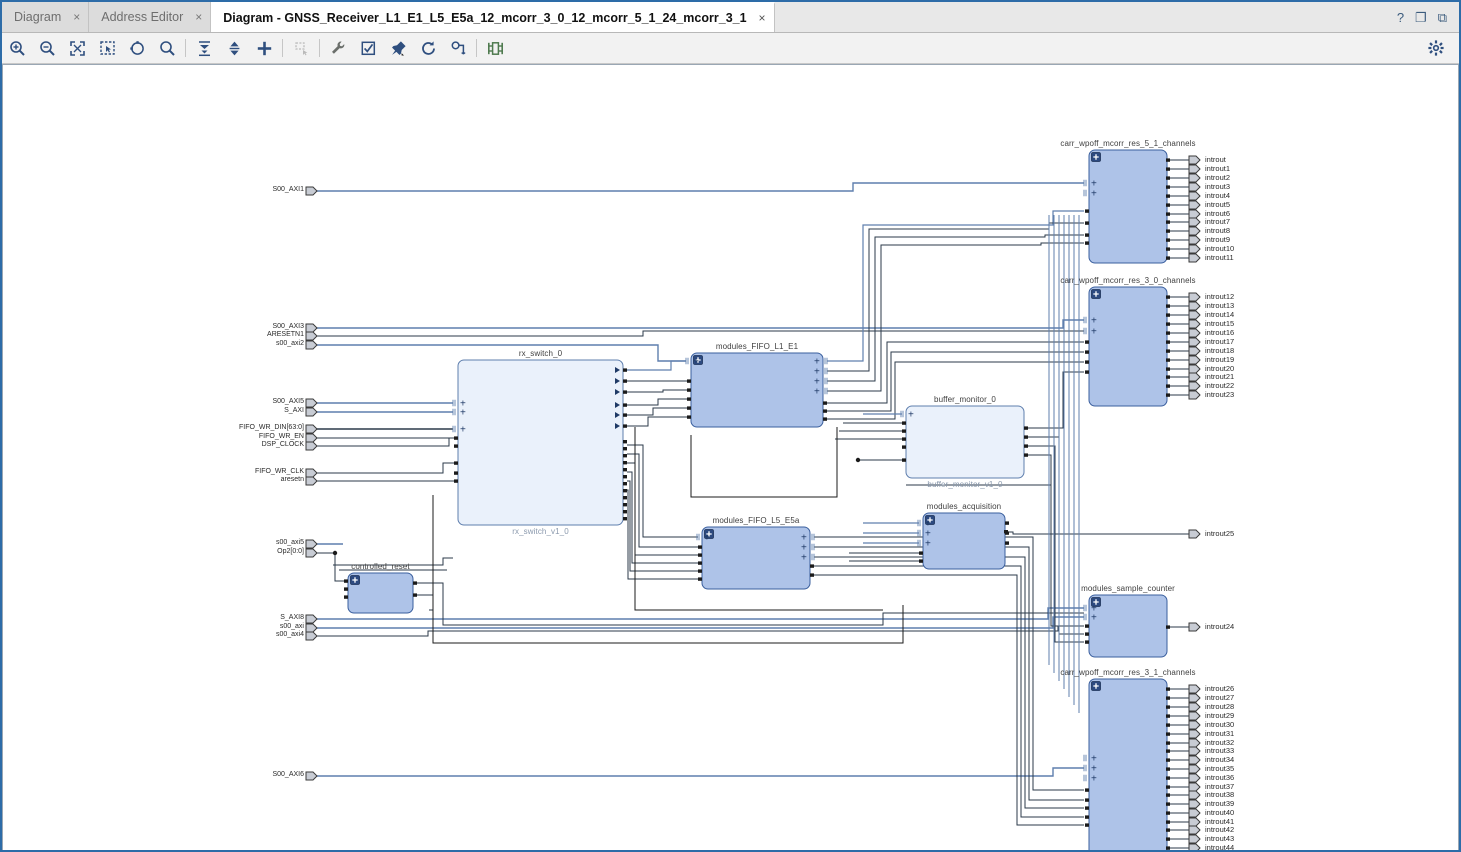  What do you see at coordinates (458, 48) in the screenshot?
I see `optimize-routing-icon` at bounding box center [458, 48].